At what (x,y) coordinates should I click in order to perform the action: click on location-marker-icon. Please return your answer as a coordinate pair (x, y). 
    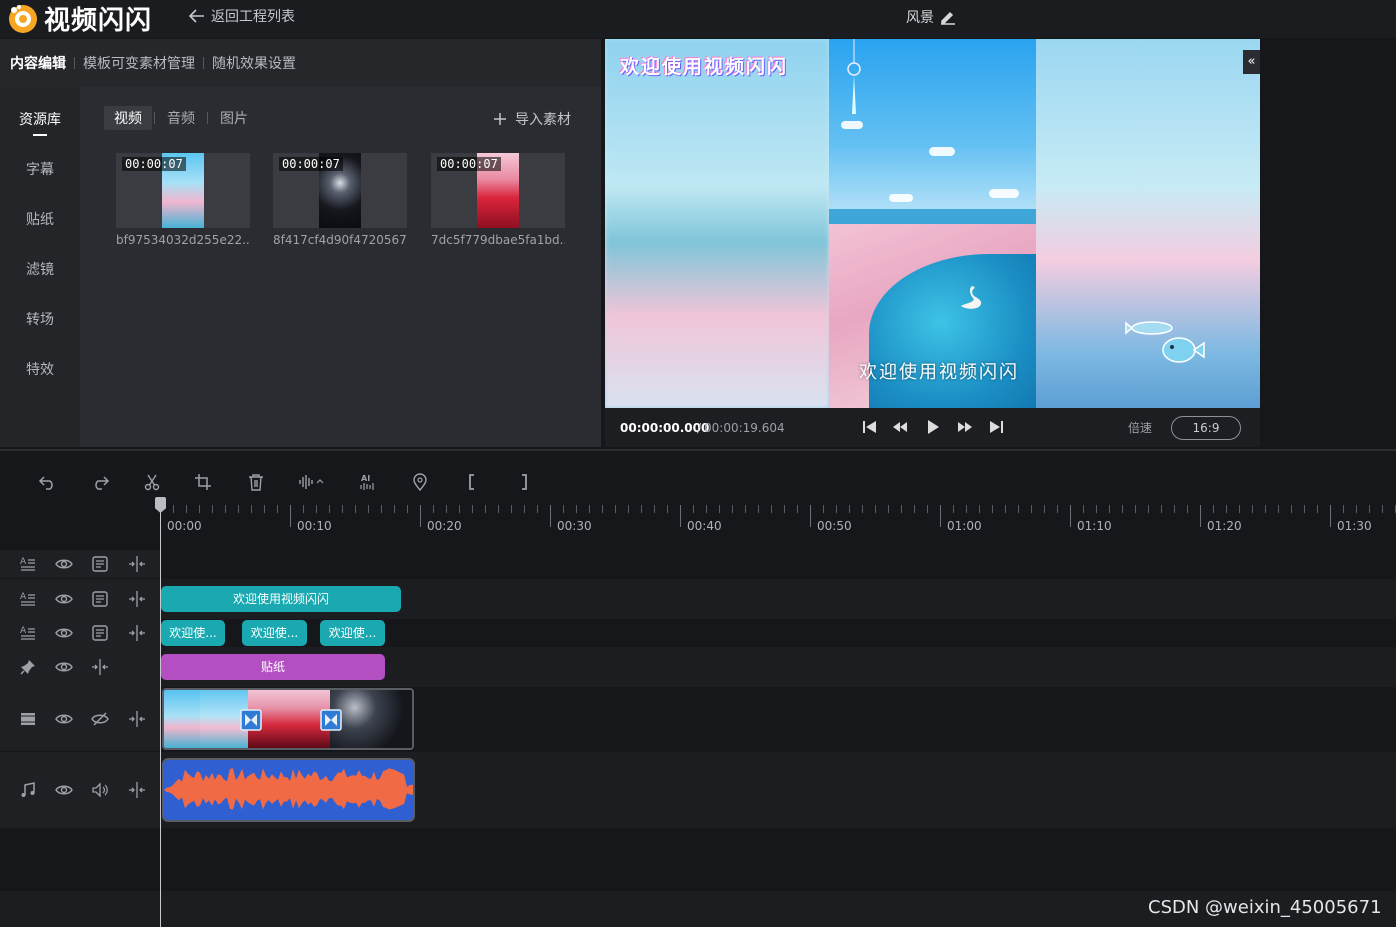
    Looking at the image, I should click on (420, 482).